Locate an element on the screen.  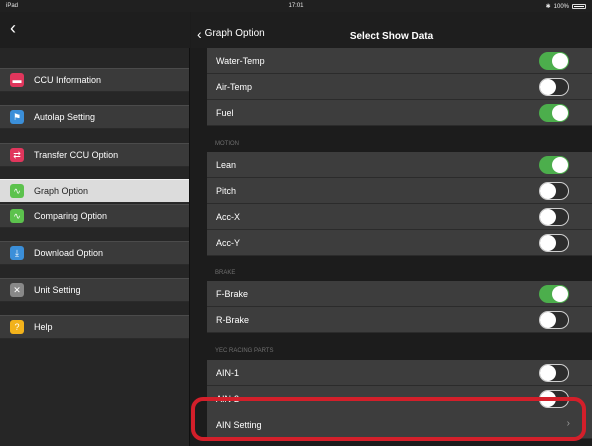
sidebar-item-label: Unit Setting is located at coordinates (57, 290).